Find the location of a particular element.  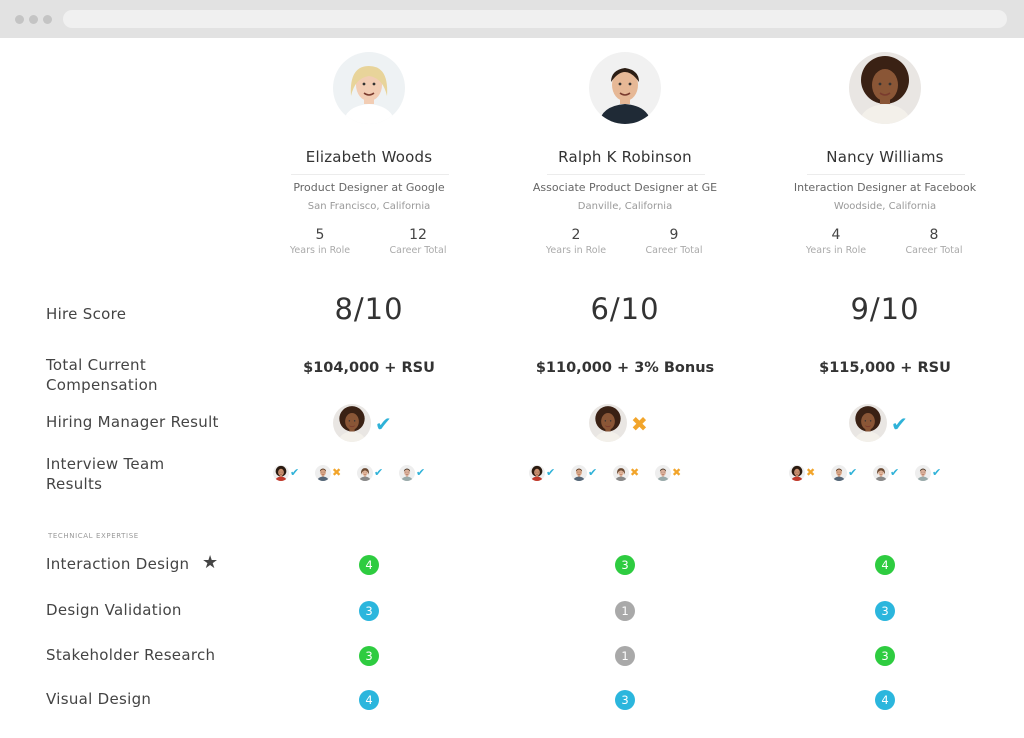

candidate-title: Associate Product Designer at GE is located at coordinates (625, 187).